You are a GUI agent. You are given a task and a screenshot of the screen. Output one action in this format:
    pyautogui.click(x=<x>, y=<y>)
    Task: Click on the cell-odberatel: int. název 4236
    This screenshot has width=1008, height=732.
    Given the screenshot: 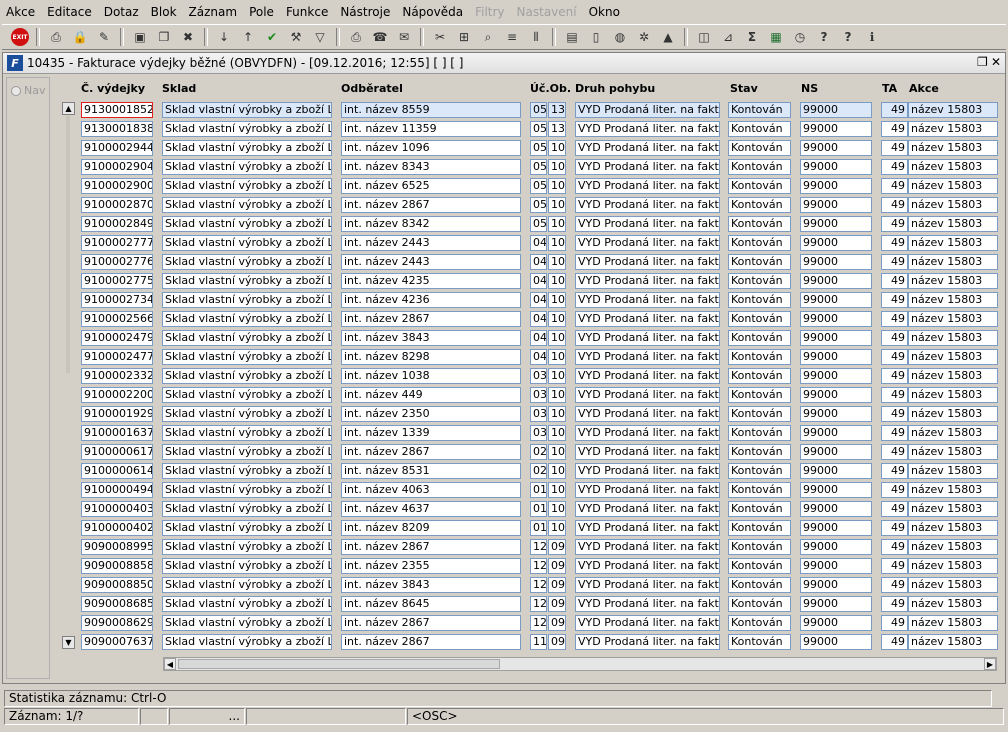 What is the action you would take?
    pyautogui.click(x=431, y=300)
    